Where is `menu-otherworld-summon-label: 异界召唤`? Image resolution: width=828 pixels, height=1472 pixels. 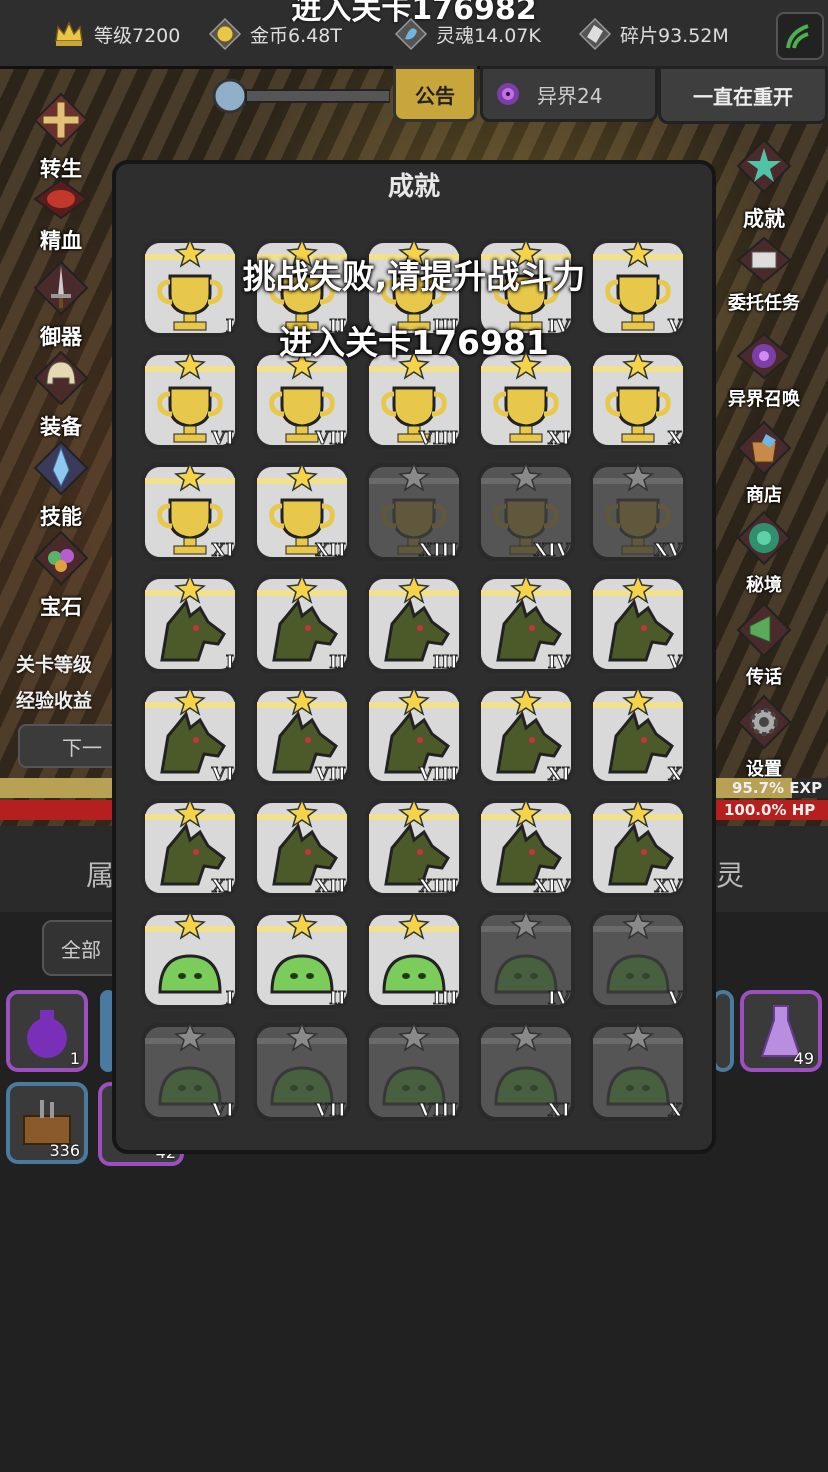
menu-otherworld-summon-label: 异界召唤 is located at coordinates (764, 399).